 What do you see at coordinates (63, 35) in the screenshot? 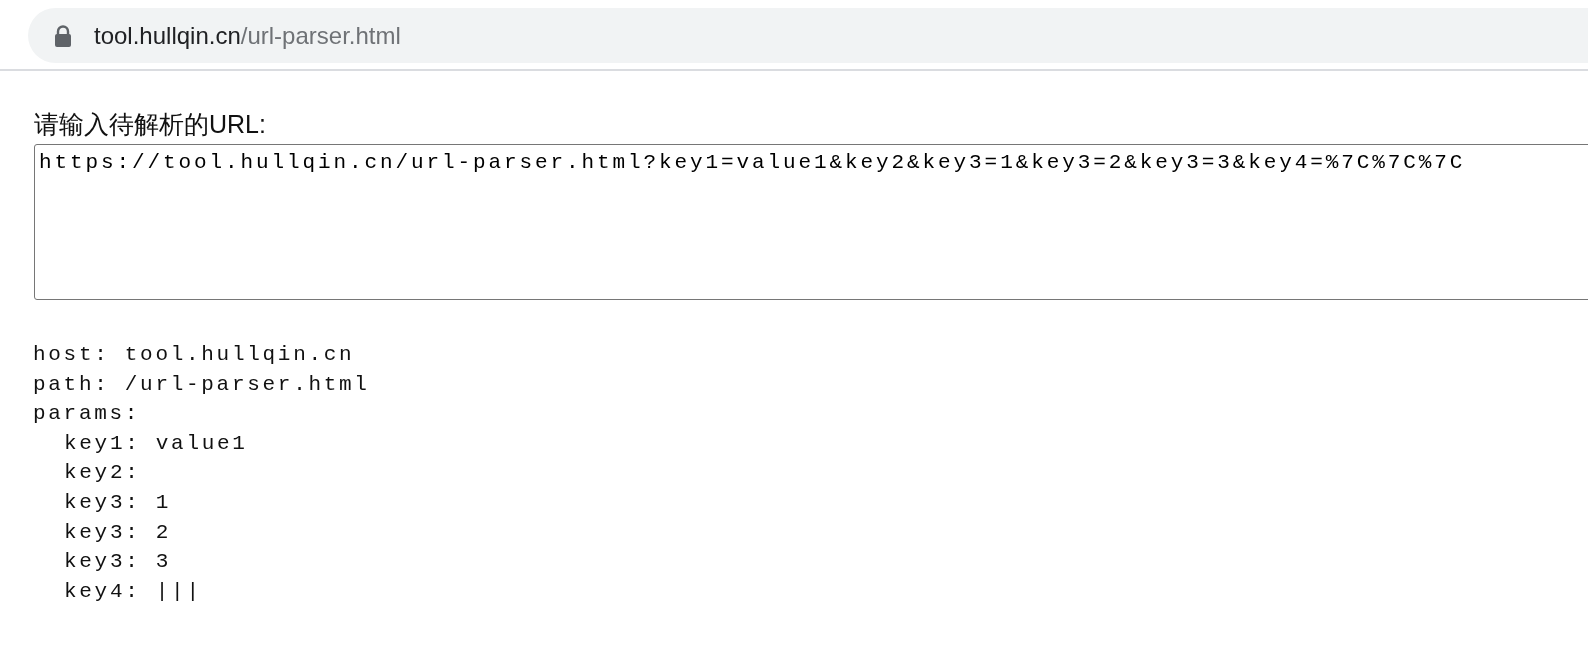
I see `lock-icon` at bounding box center [63, 35].